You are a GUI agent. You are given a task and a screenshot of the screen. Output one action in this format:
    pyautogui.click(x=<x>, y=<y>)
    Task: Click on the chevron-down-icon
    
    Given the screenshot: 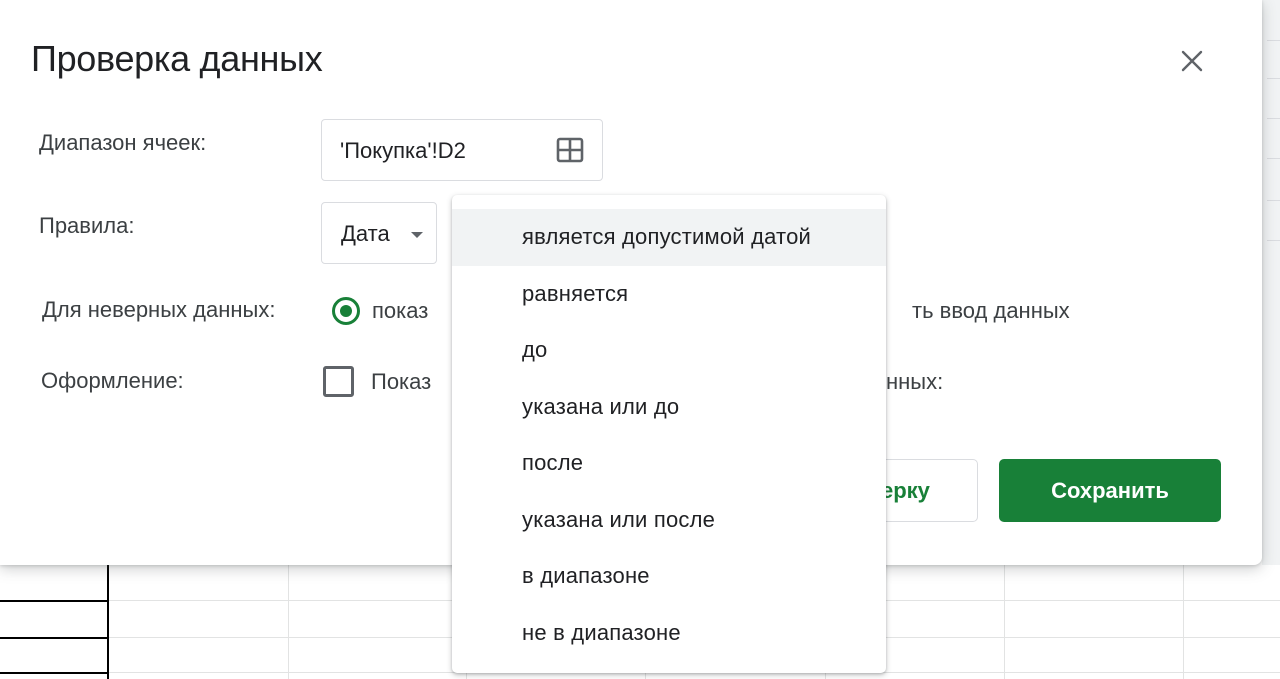 What is the action you would take?
    pyautogui.click(x=417, y=235)
    